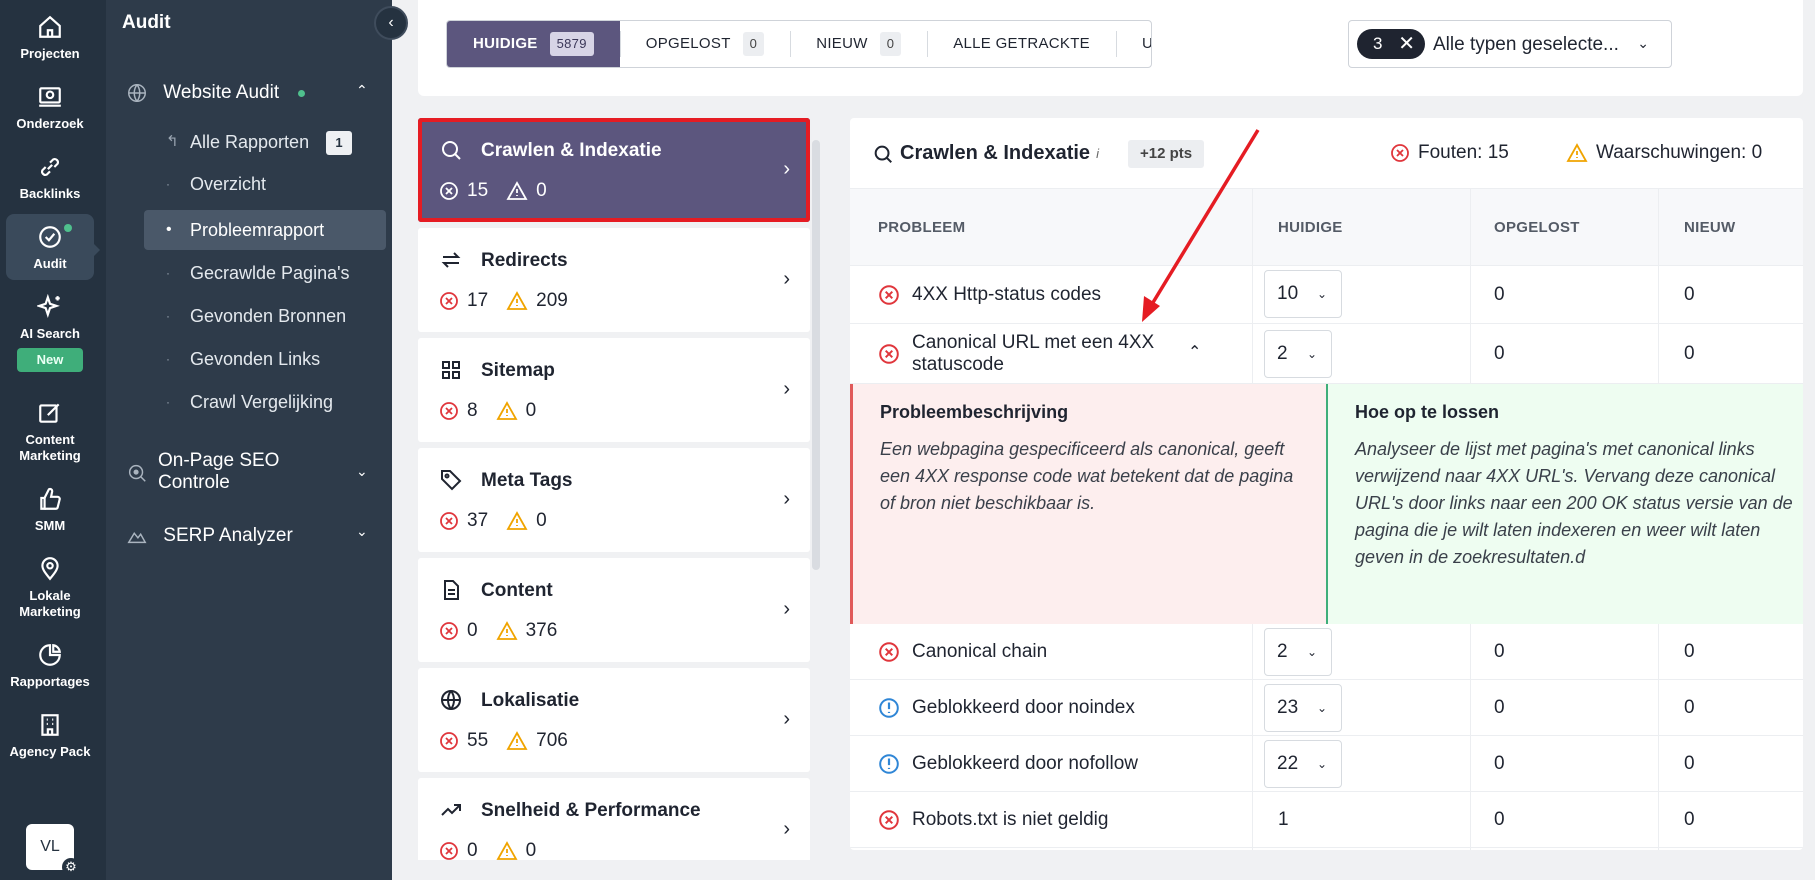  I want to click on category-crawlen-indexatie: Crawlen & Indexatie 15 0 ›, so click(614, 170).